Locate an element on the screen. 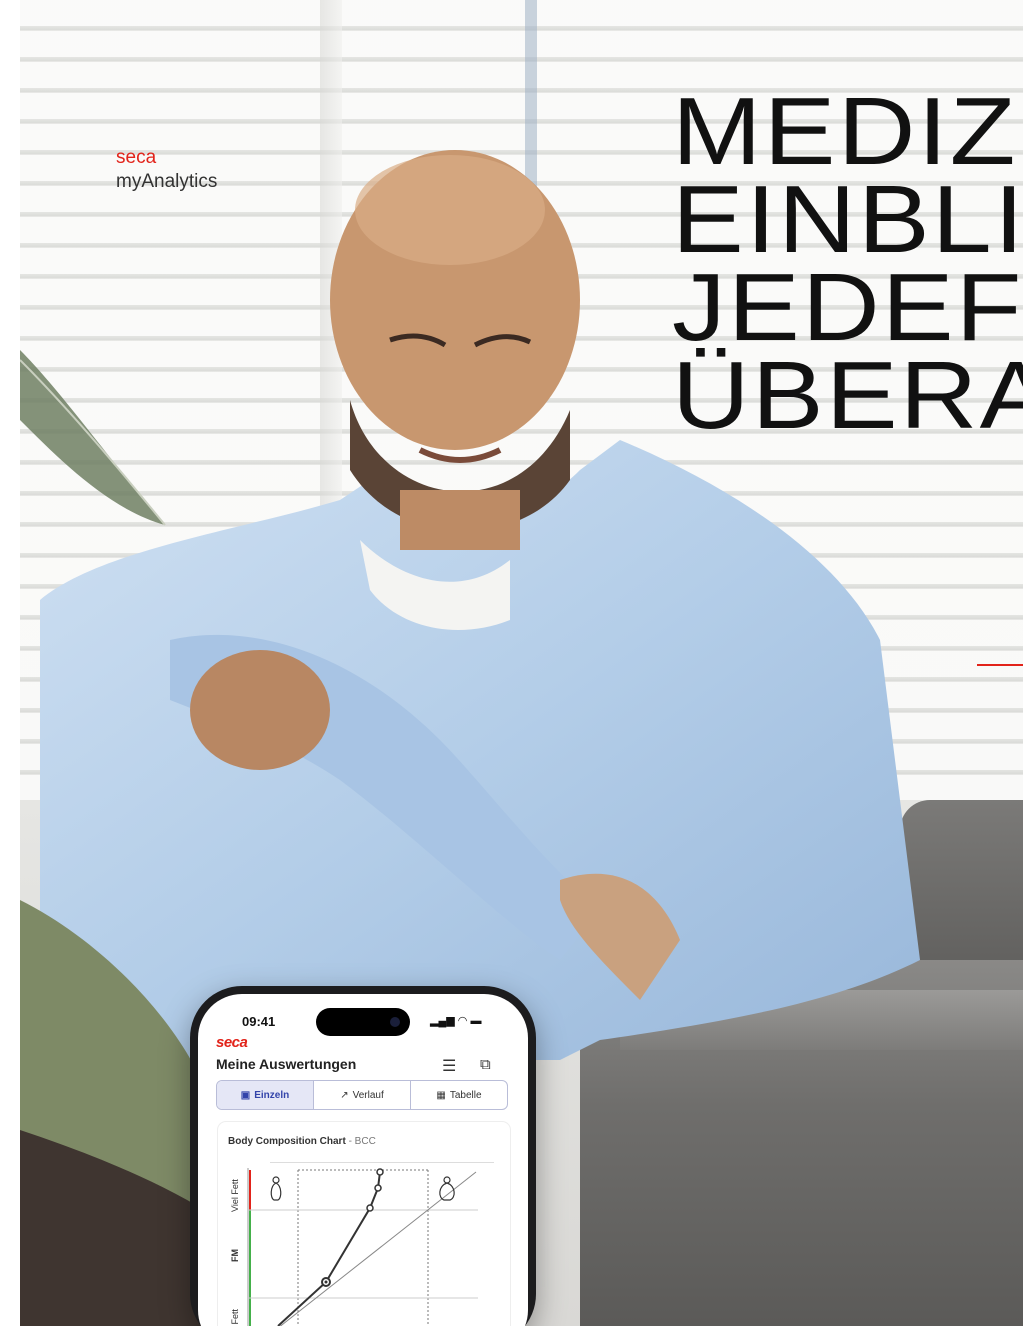  status-icons: ▂▄▆ ◠ ▬ is located at coordinates (455, 1020).